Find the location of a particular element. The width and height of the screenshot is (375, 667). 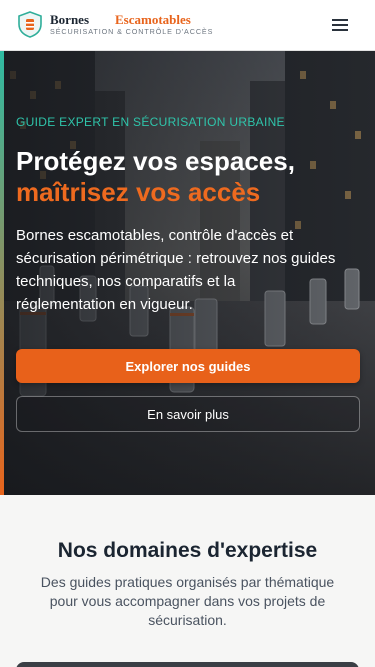

brand-name-part2: Escamotables is located at coordinates (153, 20).